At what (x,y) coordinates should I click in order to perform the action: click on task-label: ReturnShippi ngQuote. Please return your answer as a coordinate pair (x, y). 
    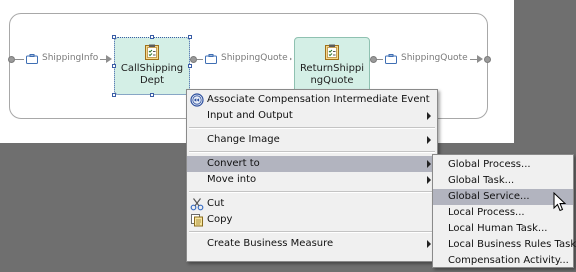
    Looking at the image, I should click on (332, 74).